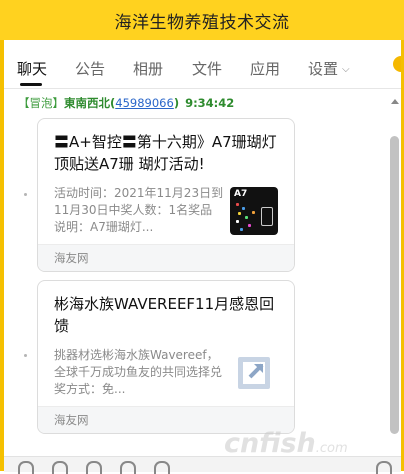  Describe the element at coordinates (144, 103) in the screenshot. I see `sender-qq-link: 45989066` at that location.